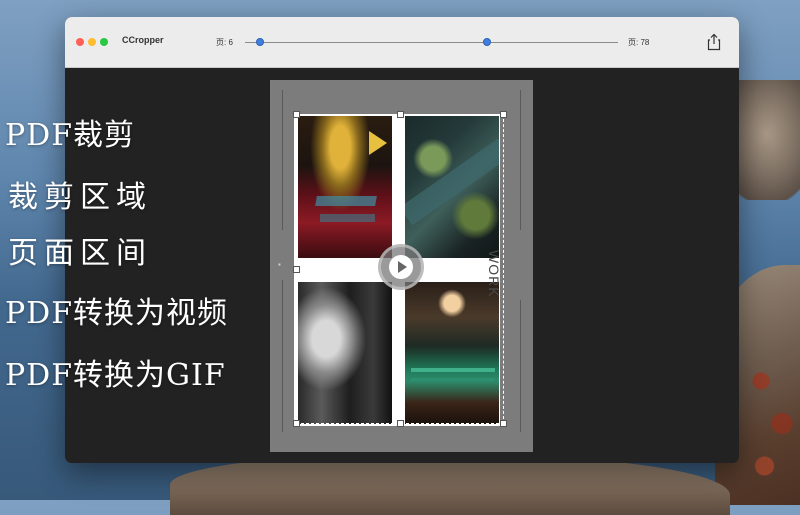 The image size is (800, 515). I want to click on feature-label-page-range: 页面区间, so click(80, 253).